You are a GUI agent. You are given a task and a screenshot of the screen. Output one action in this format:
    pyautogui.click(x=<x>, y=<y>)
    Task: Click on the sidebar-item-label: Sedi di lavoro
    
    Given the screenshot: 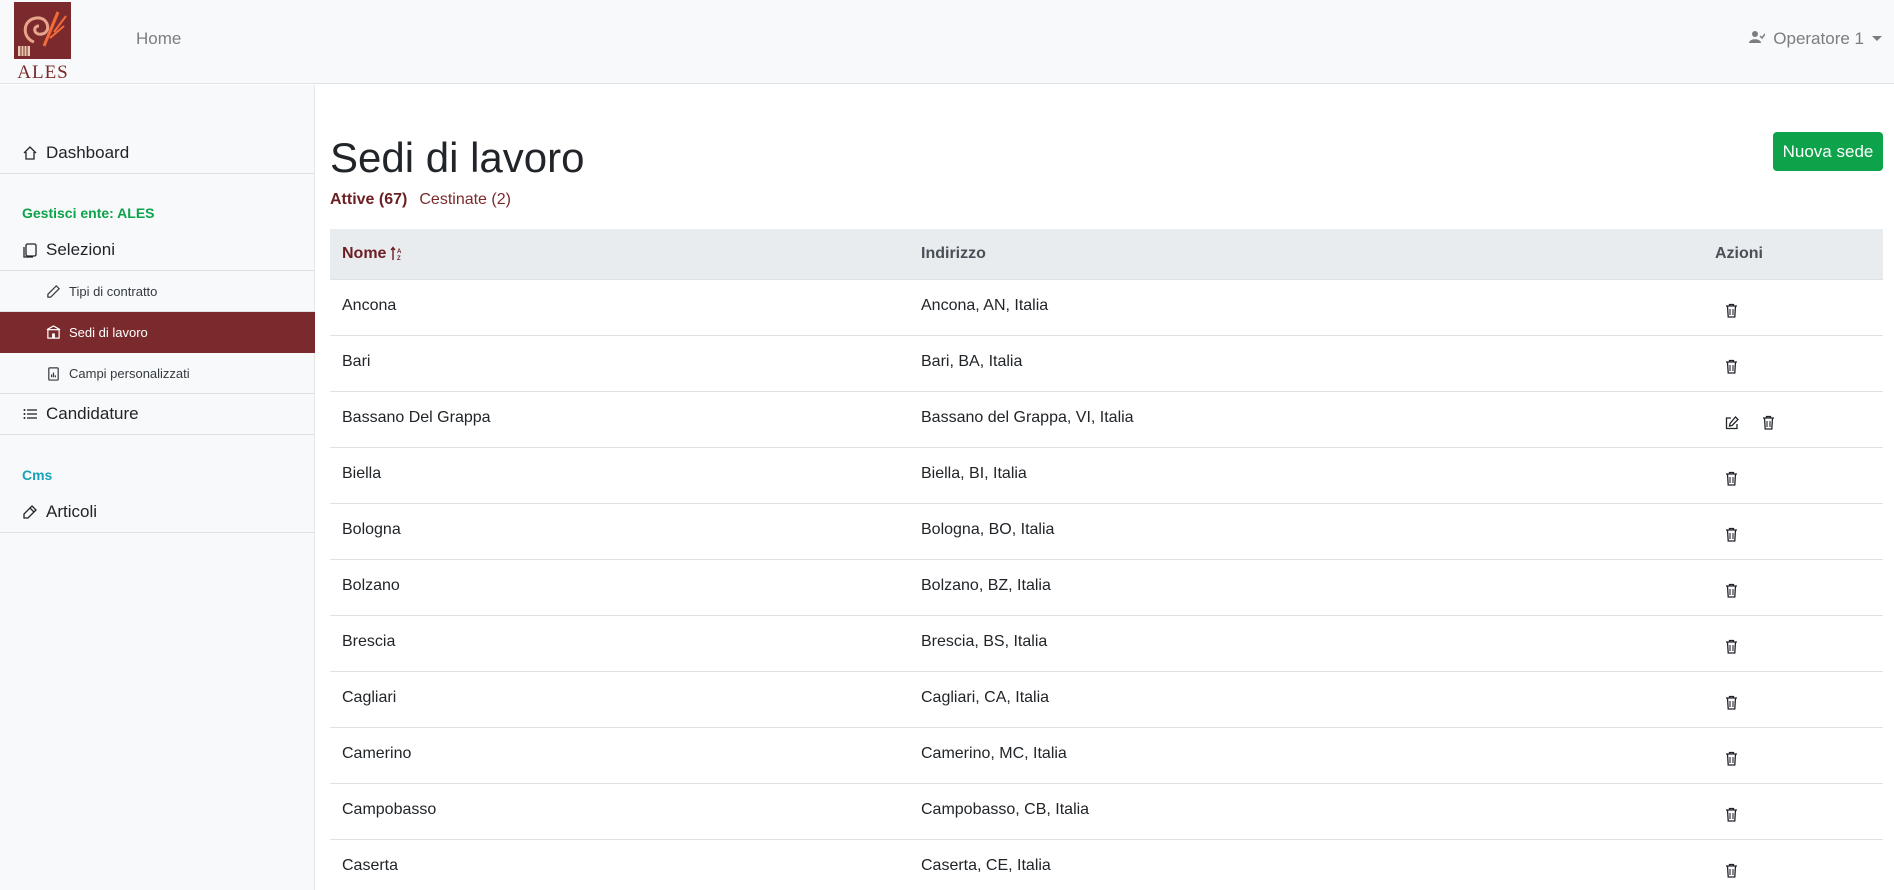 What is the action you would take?
    pyautogui.click(x=108, y=332)
    